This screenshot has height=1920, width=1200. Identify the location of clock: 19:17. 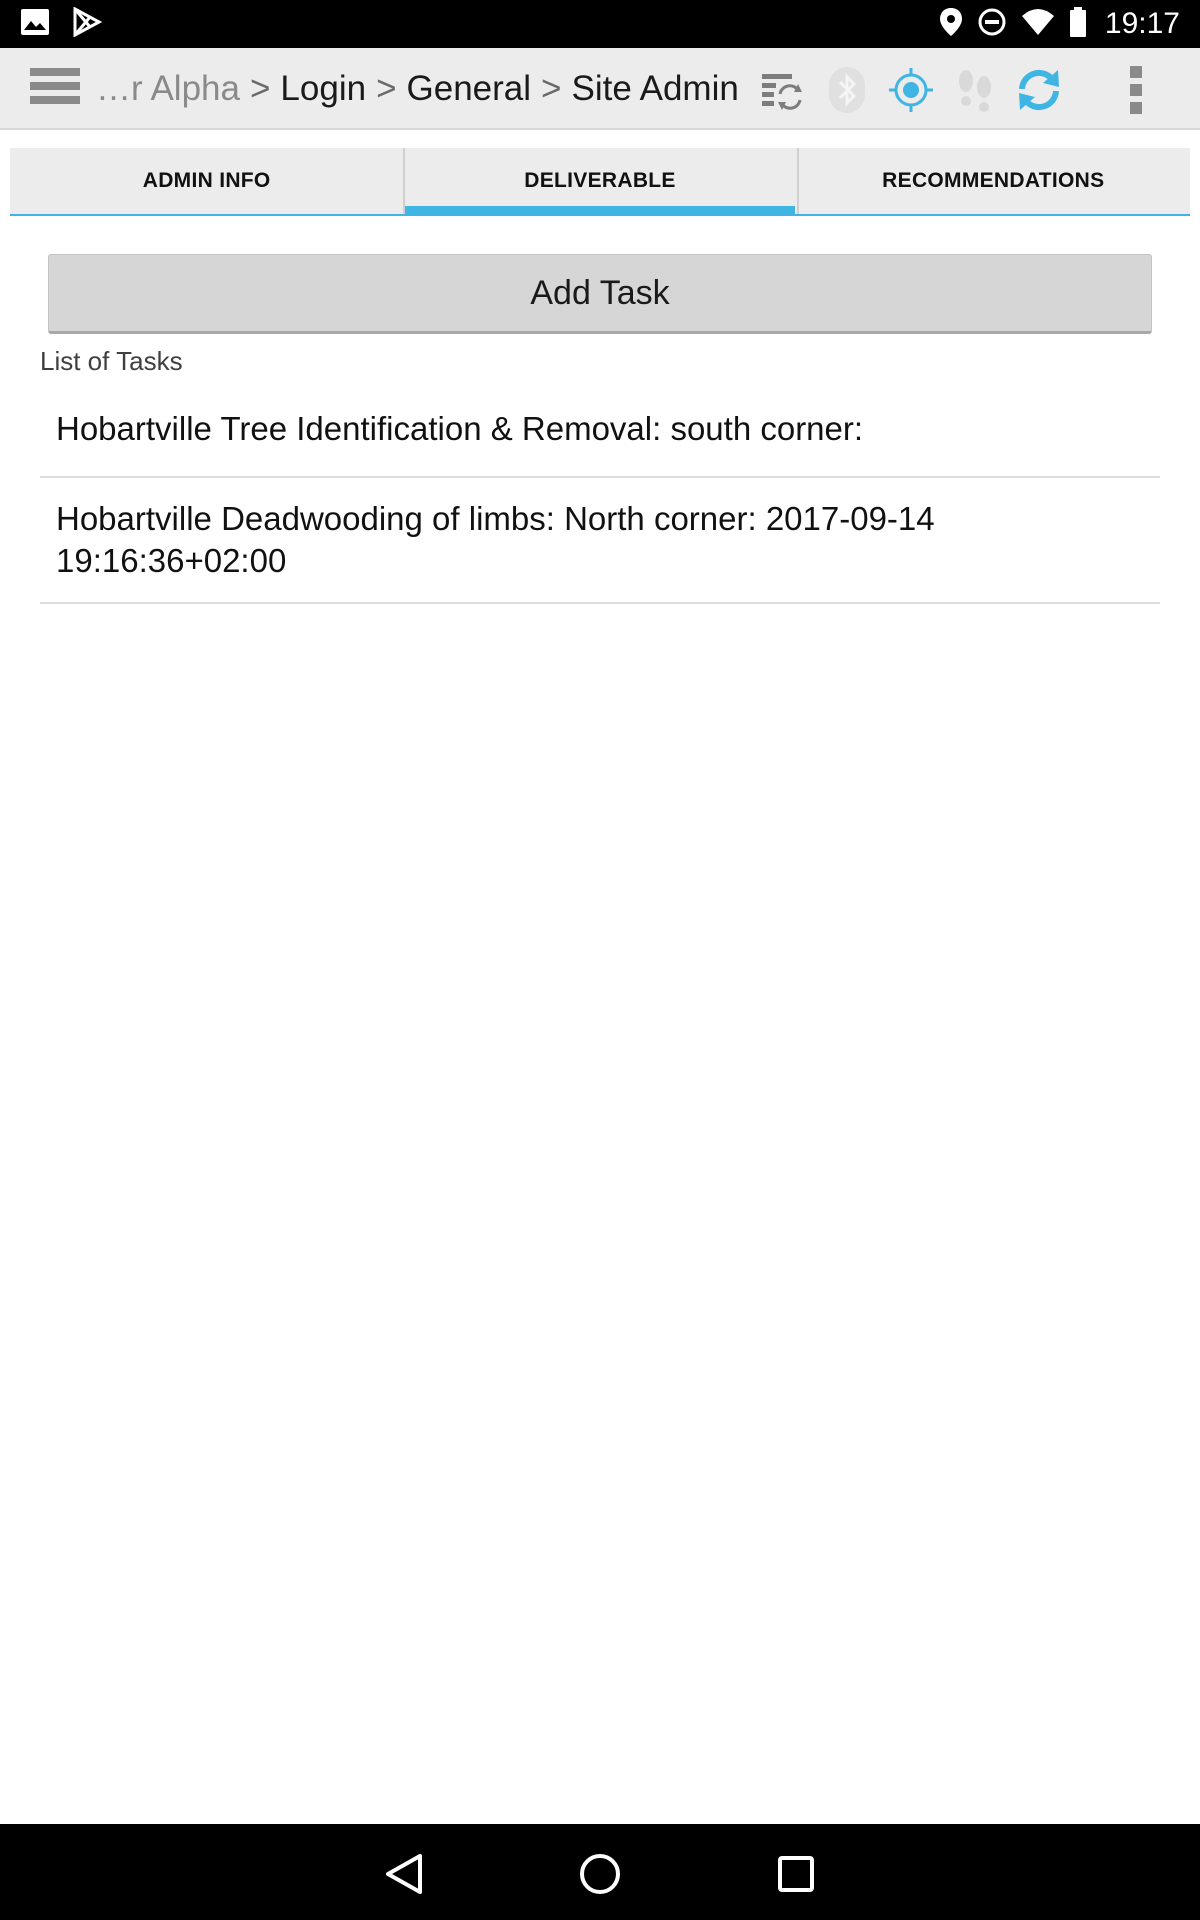
(1142, 23).